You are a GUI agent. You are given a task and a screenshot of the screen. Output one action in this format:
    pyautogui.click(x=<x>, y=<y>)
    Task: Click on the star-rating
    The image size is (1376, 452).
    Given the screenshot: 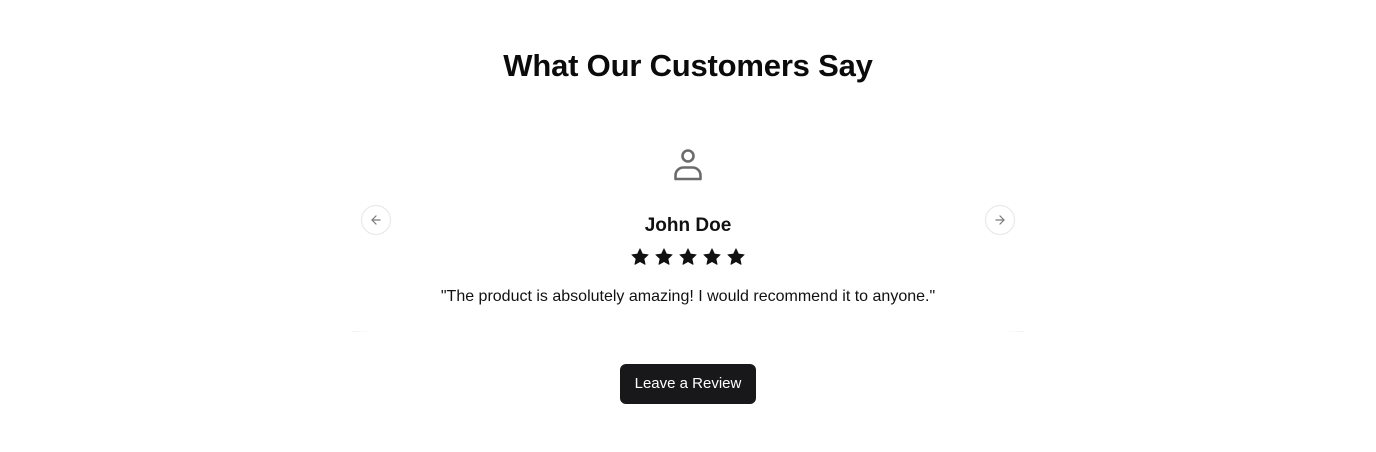 What is the action you would take?
    pyautogui.click(x=688, y=257)
    